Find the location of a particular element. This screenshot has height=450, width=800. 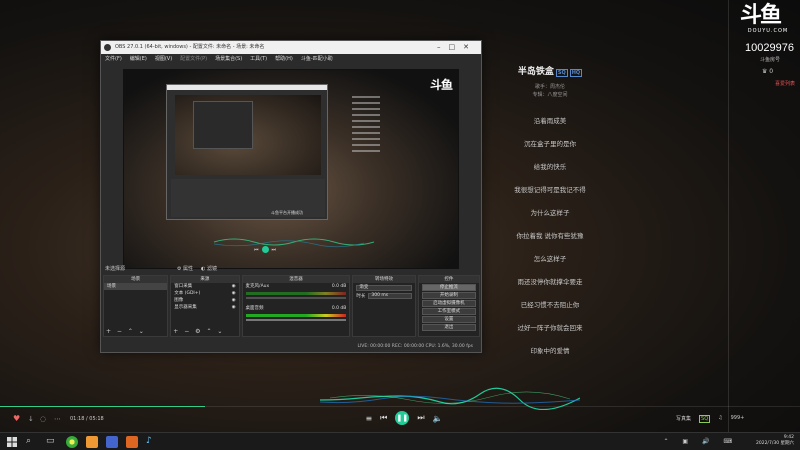

scene-dock-toolbar: + − ⌃ ⌄ is located at coordinates (126, 331).